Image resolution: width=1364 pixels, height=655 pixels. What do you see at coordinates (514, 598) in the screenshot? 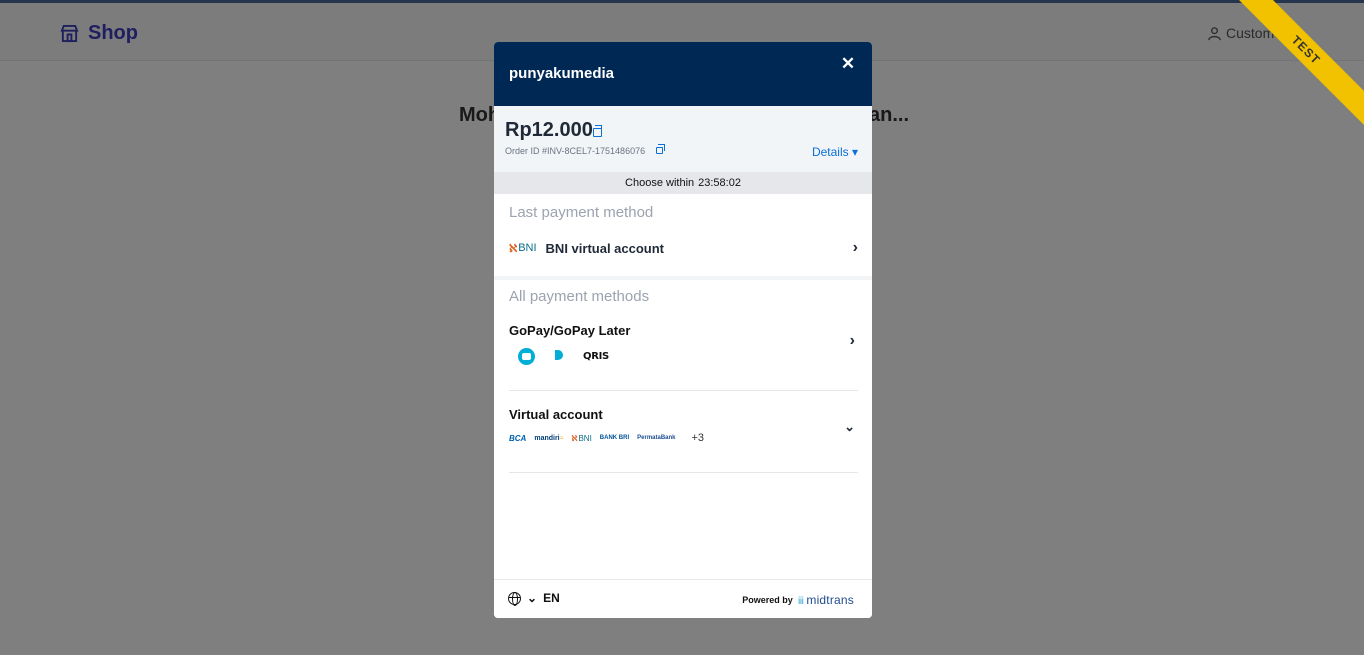
I see `globe-icon` at bounding box center [514, 598].